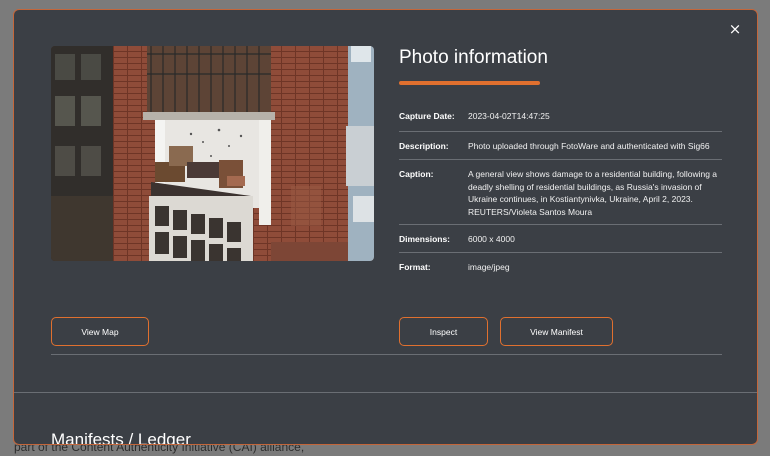 The image size is (770, 456). Describe the element at coordinates (556, 331) in the screenshot. I see `view-manifest-button: View Manifest` at that location.